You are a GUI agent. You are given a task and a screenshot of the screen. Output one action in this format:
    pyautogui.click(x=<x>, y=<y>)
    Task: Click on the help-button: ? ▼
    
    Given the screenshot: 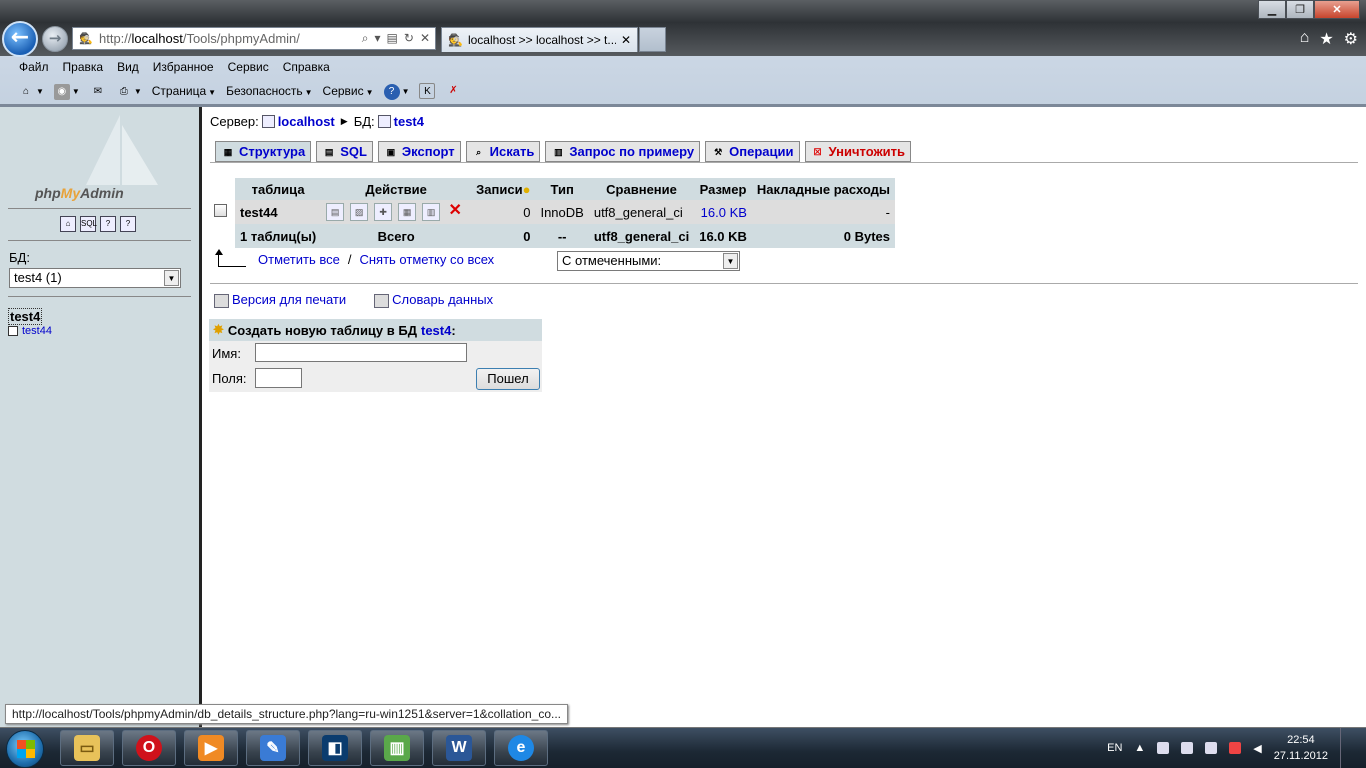 What is the action you would take?
    pyautogui.click(x=396, y=91)
    